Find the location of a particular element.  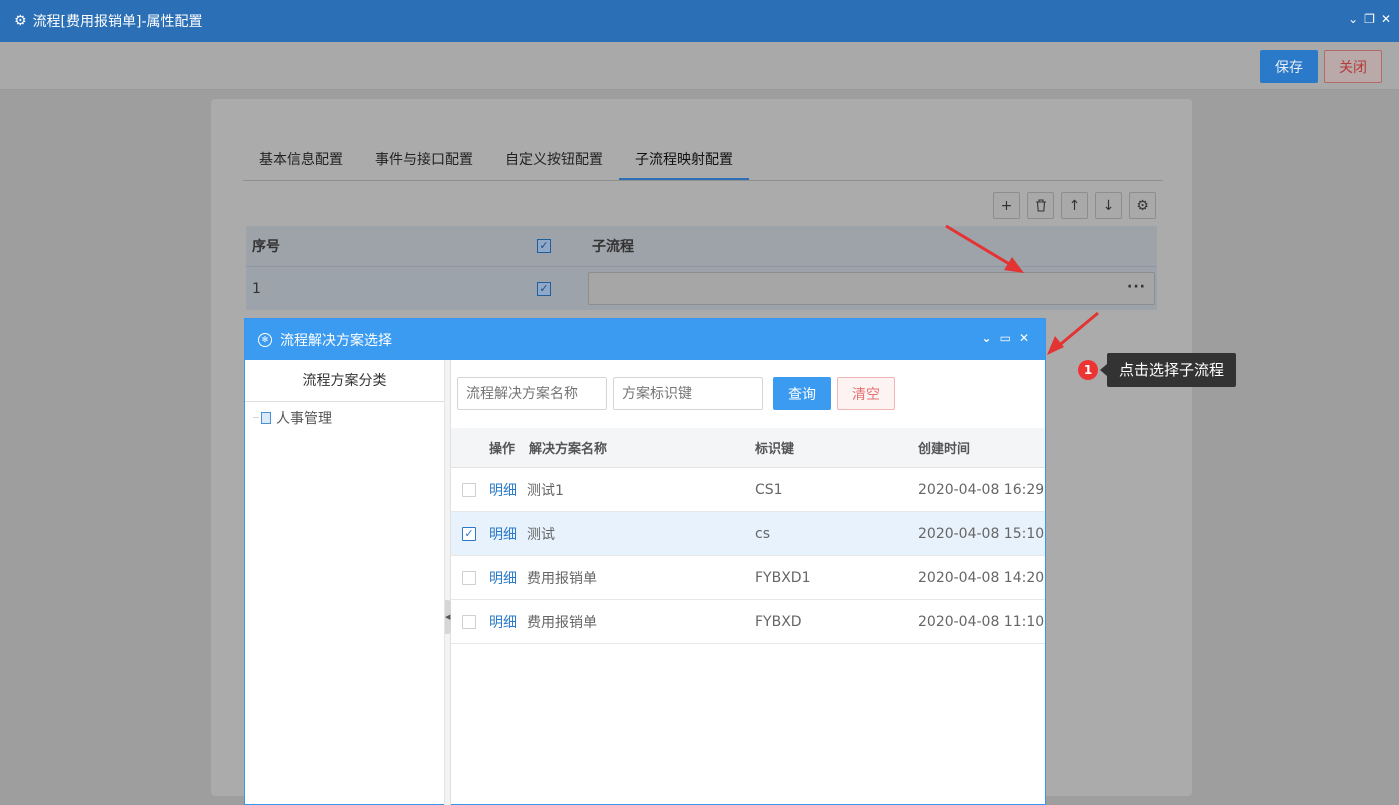

tree-item: ┄ 人事管理 is located at coordinates (344, 418).